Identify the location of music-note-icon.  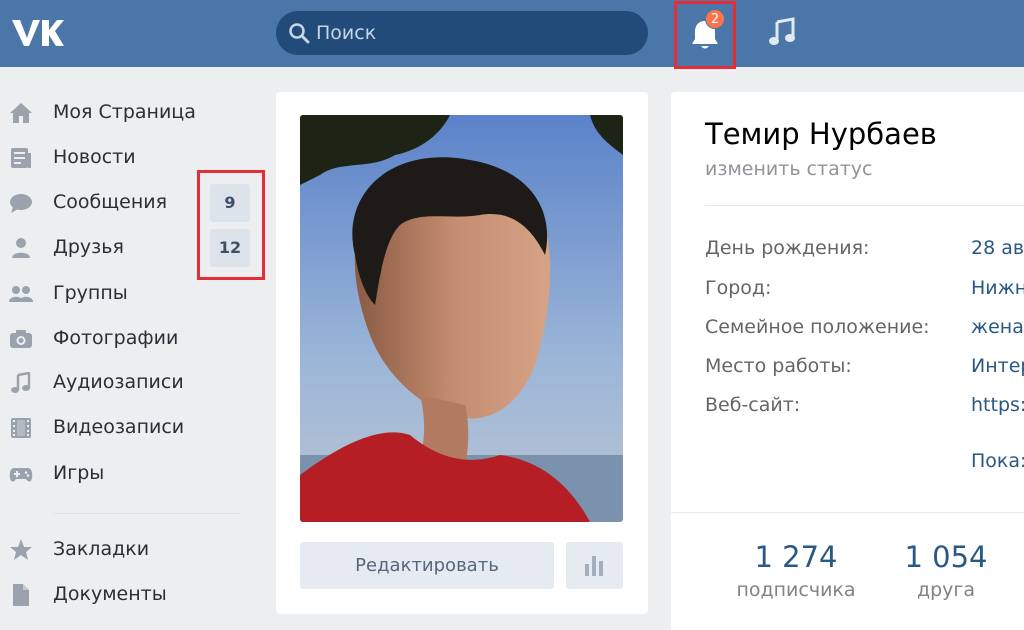
(21, 382).